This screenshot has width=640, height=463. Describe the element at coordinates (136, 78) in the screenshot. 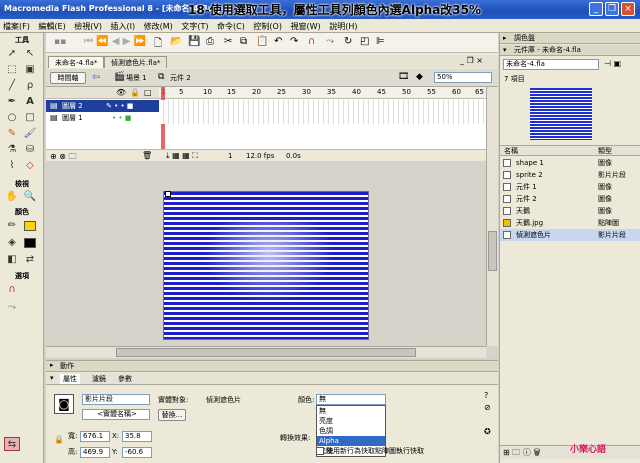

I see `scene-label: 場景 1` at that location.